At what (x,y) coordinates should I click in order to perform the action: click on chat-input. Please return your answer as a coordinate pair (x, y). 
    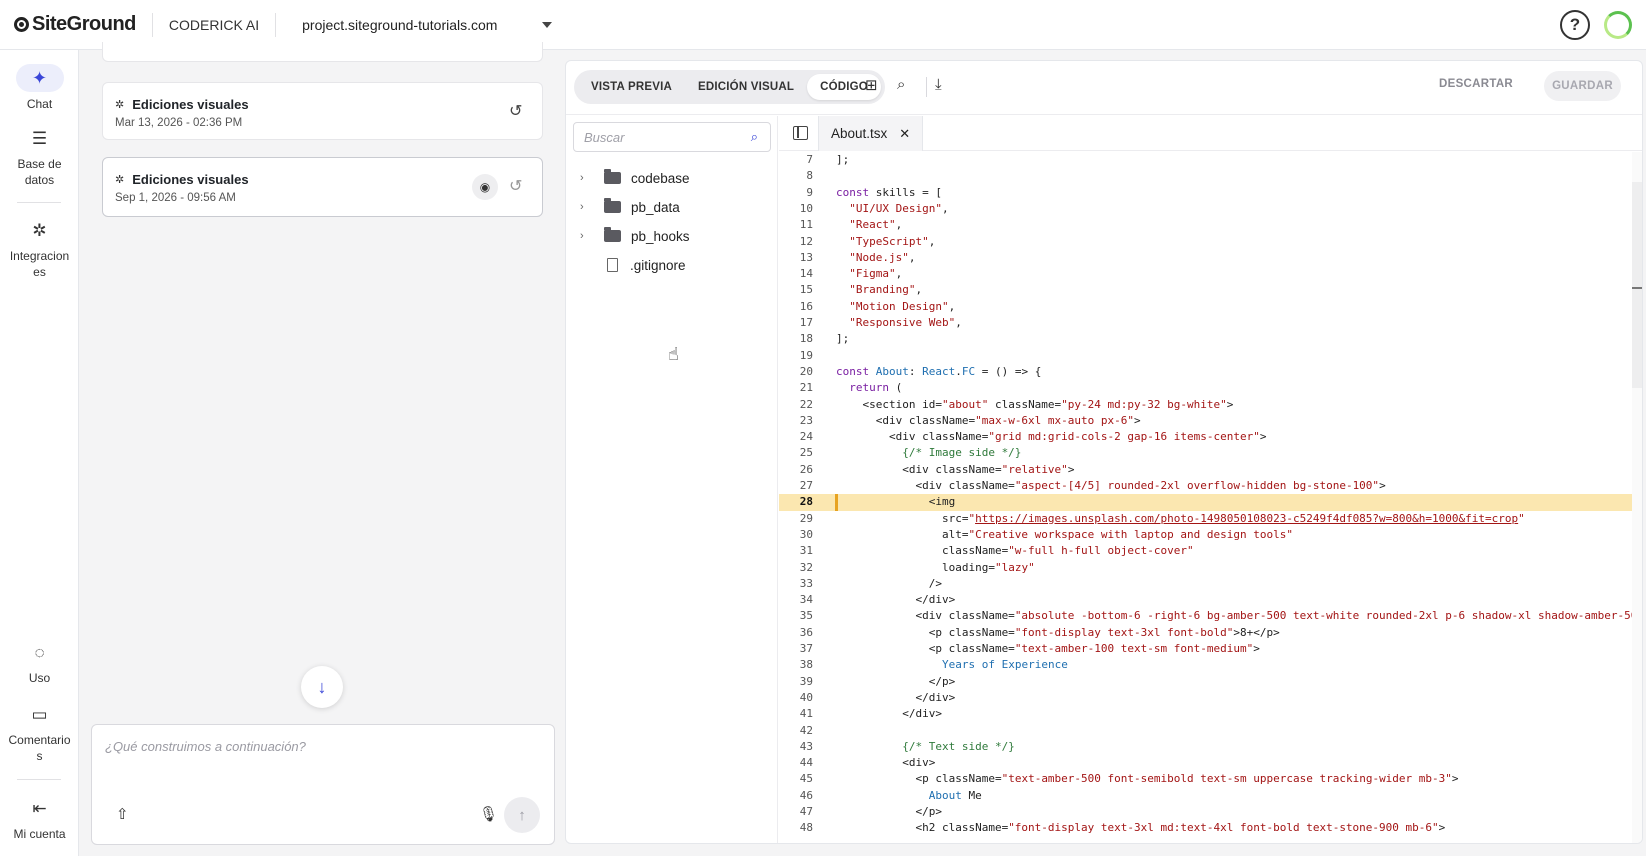
    Looking at the image, I should click on (320, 746).